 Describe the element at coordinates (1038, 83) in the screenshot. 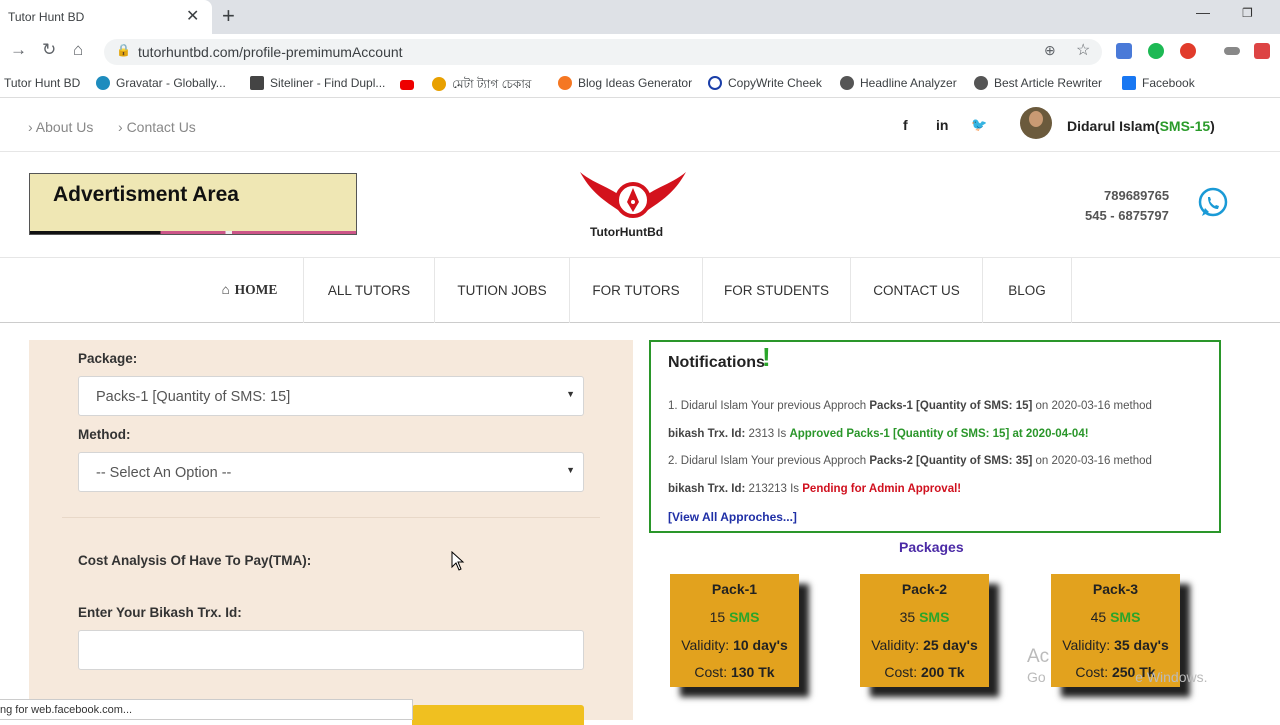

I see `bookmark-item: Best Article Rewriter` at that location.